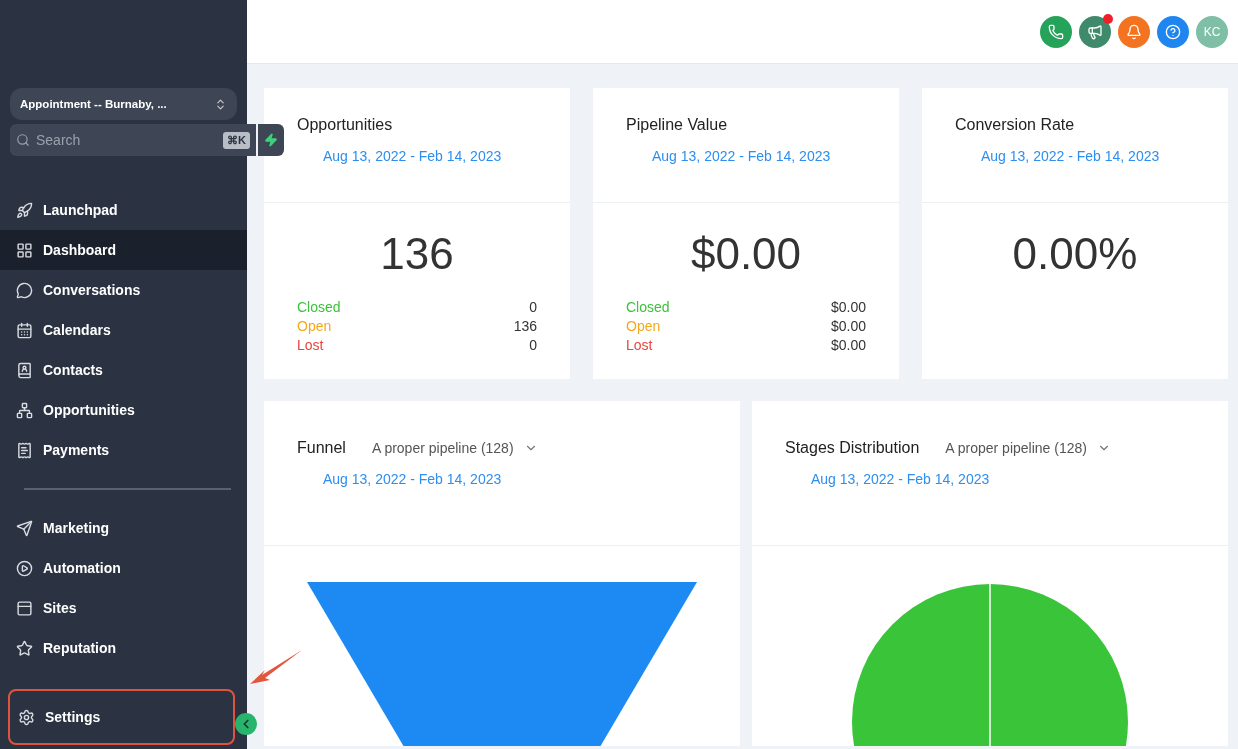  I want to click on status-value: 136, so click(525, 326).